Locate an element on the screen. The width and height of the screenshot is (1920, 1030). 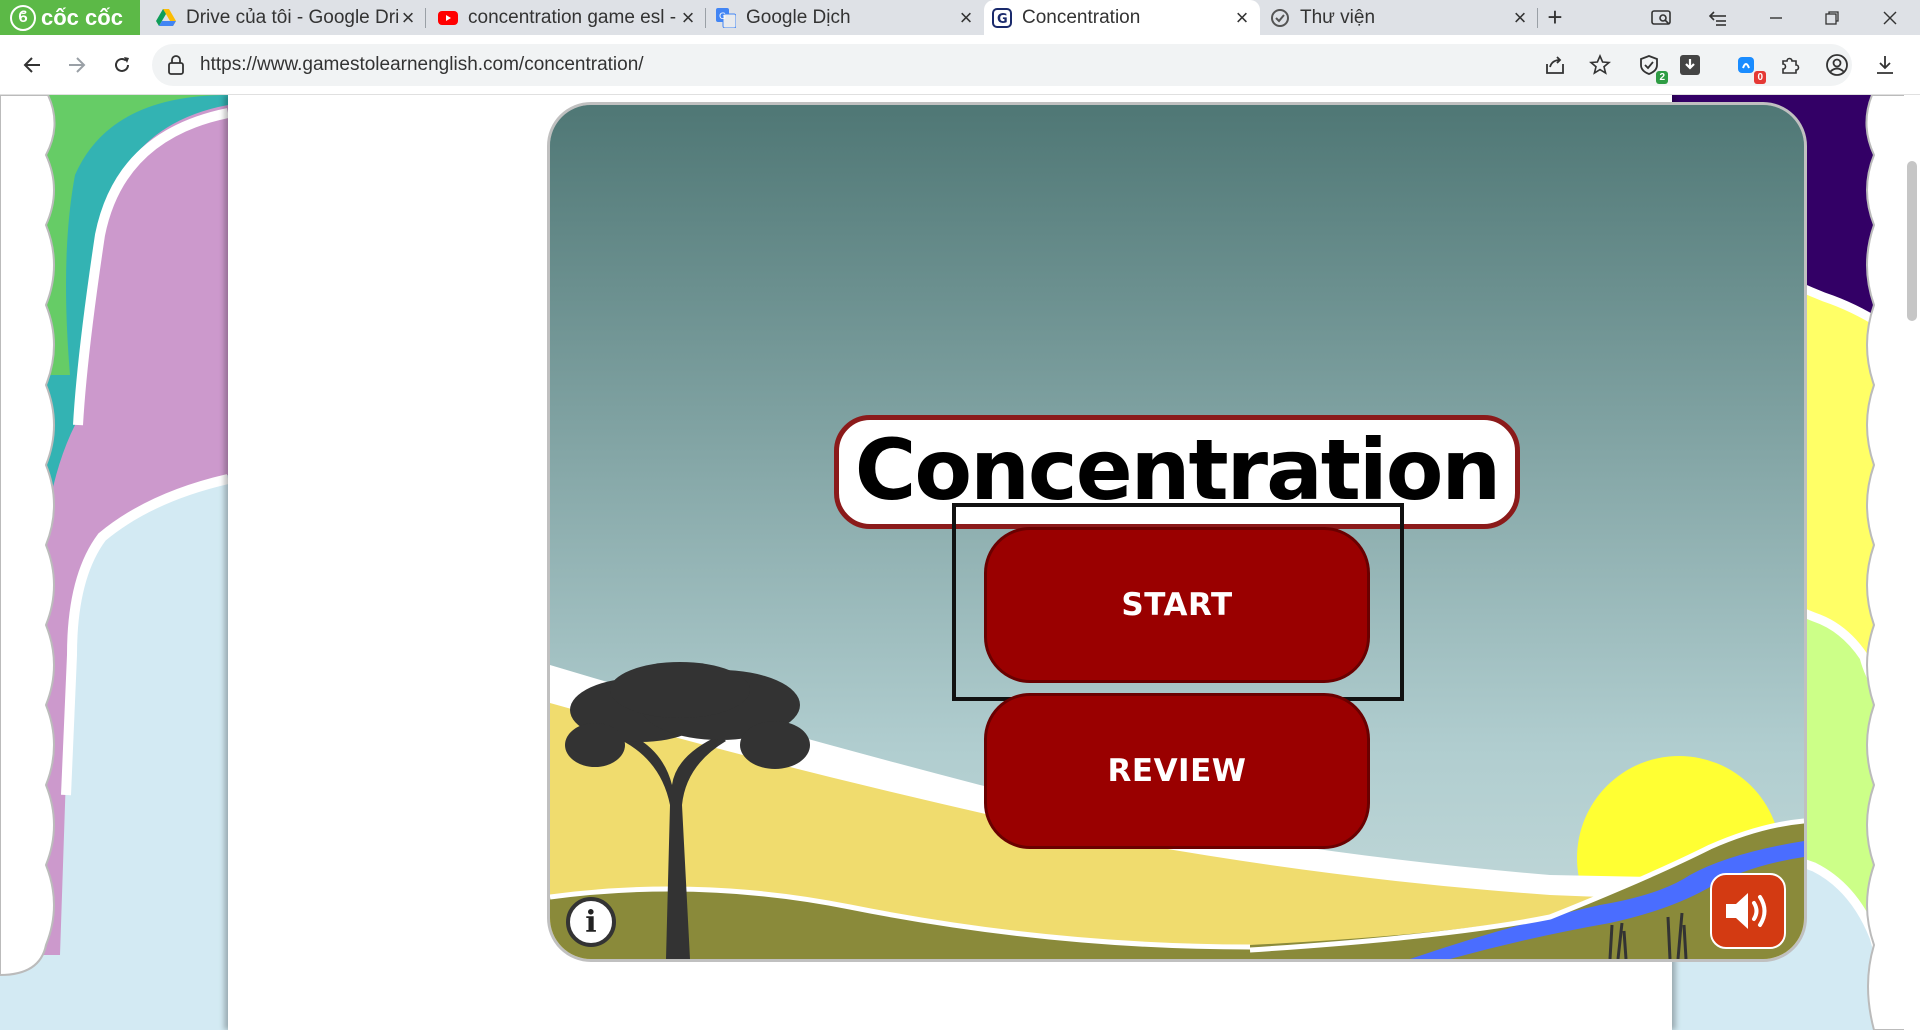
tab-actions-button is located at coordinates (1718, 17).